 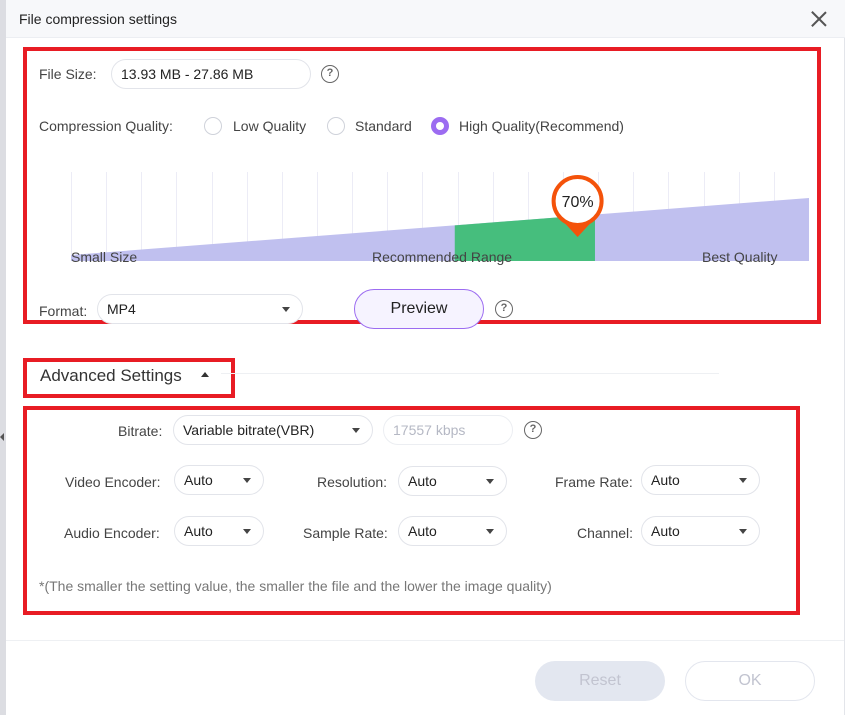 I want to click on close-icon, so click(x=819, y=19).